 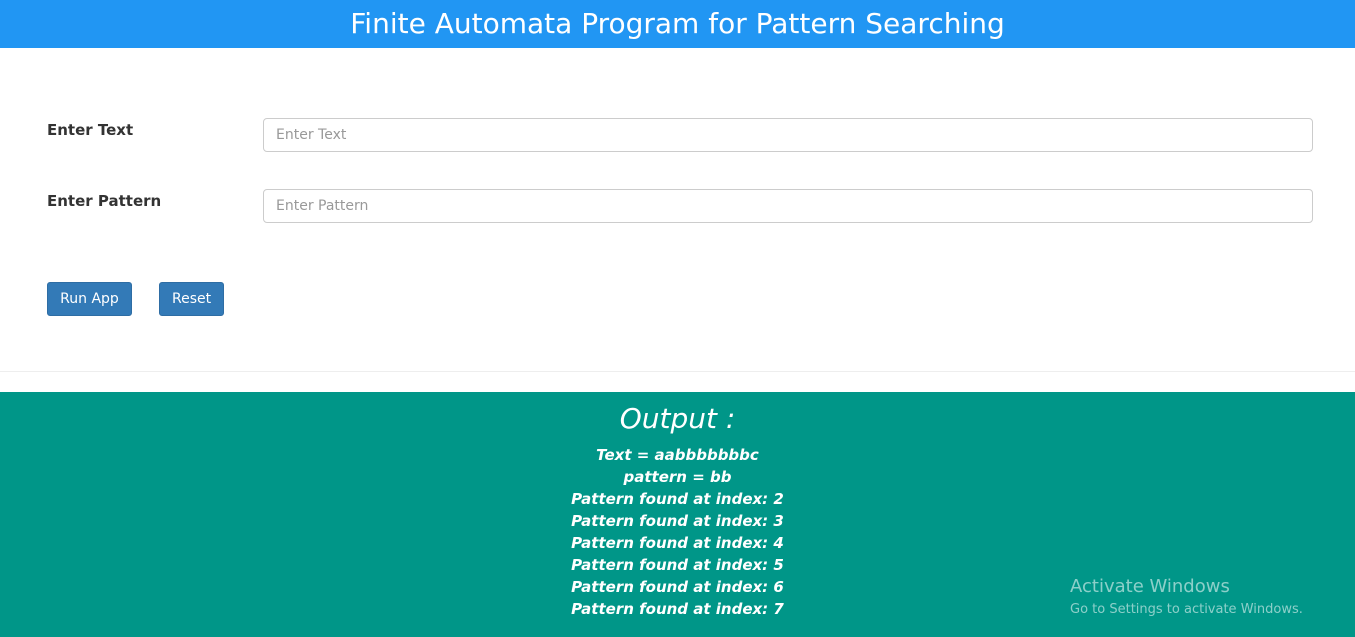 I want to click on text-label: Enter Text, so click(x=90, y=130).